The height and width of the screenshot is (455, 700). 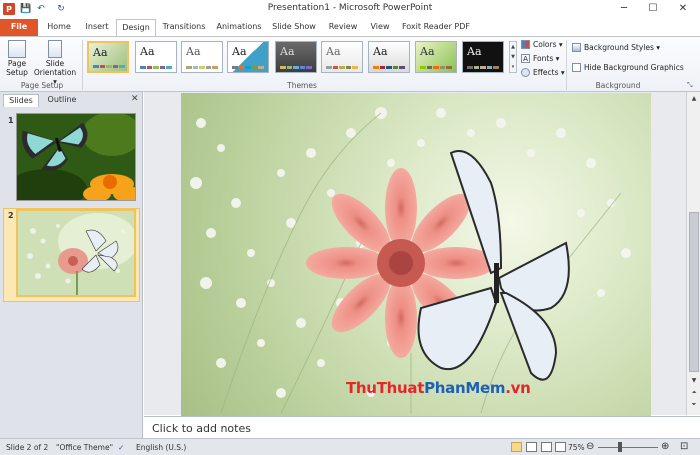 What do you see at coordinates (19, 27) in the screenshot?
I see `tab-file: File` at bounding box center [19, 27].